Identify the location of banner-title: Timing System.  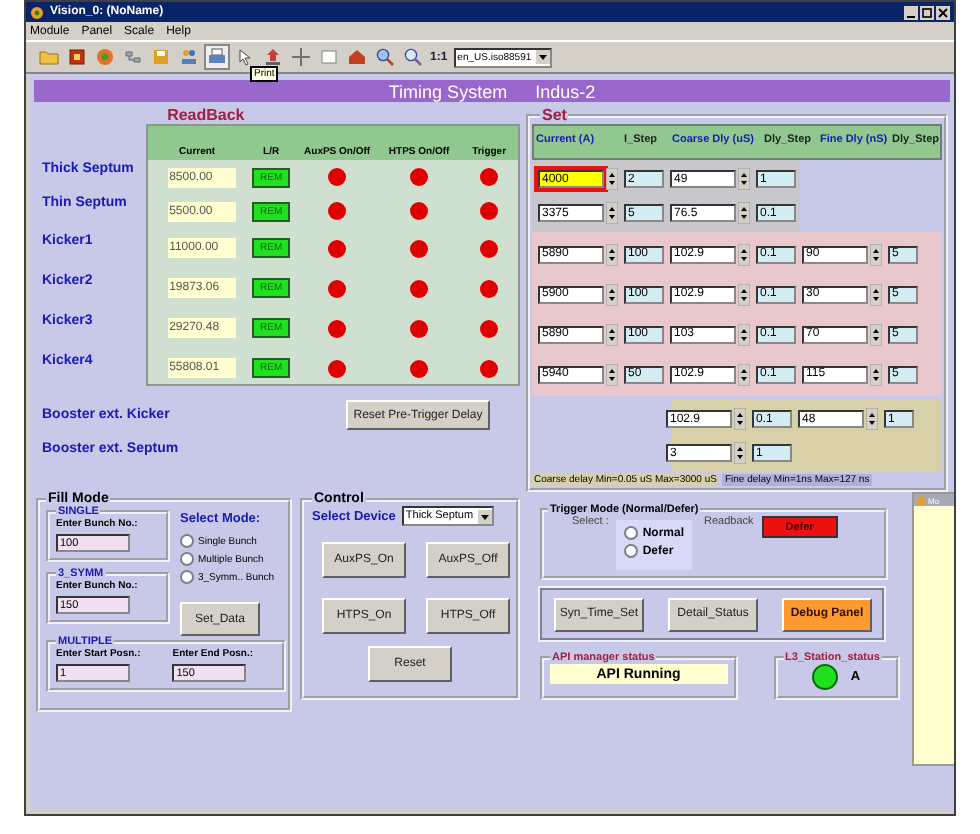
(448, 91).